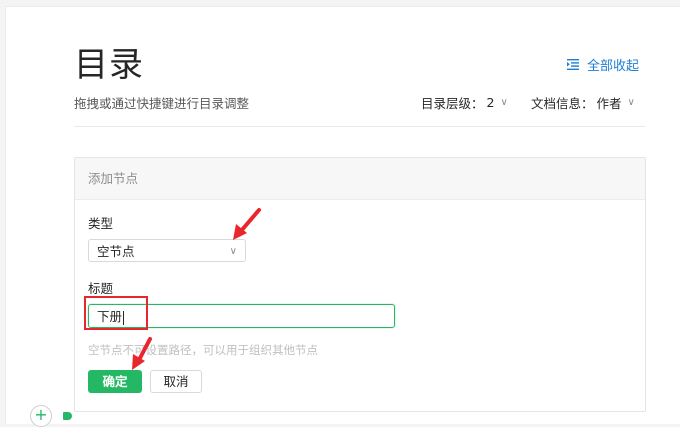  What do you see at coordinates (562, 103) in the screenshot?
I see `doc-info-label: 文档信息：` at bounding box center [562, 103].